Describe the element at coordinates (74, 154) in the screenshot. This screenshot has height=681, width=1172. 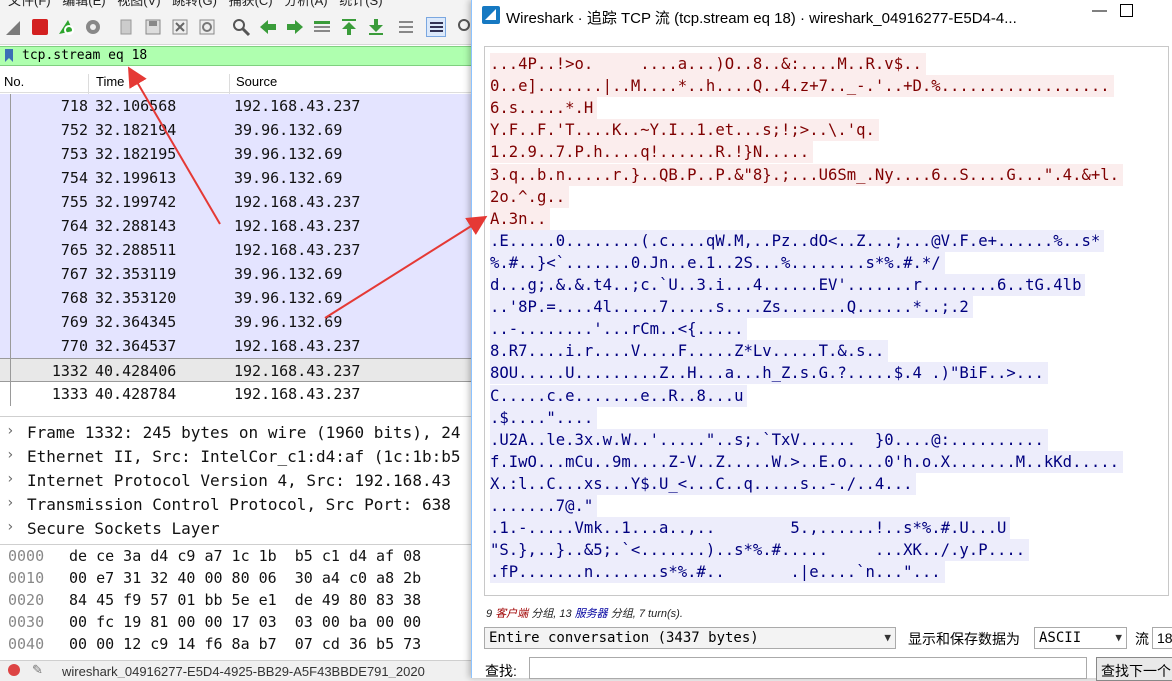
I see `packet-no: 753` at that location.